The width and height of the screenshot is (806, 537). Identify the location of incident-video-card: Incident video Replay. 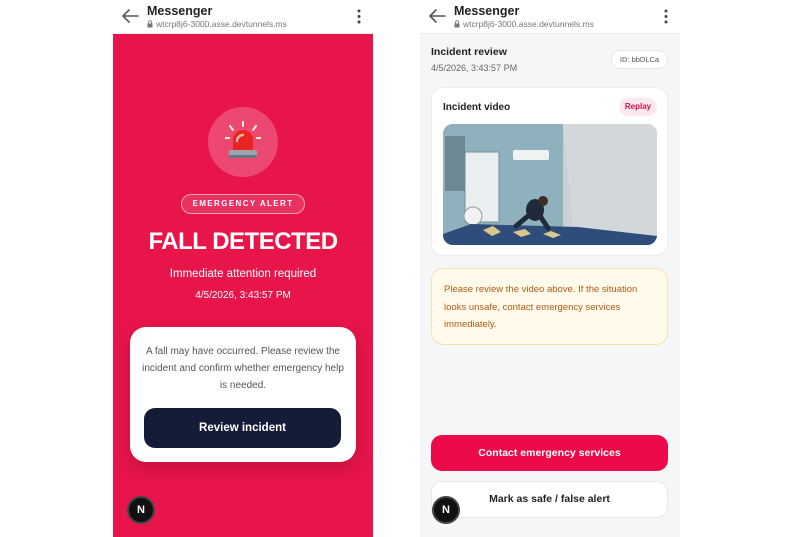
(549, 171).